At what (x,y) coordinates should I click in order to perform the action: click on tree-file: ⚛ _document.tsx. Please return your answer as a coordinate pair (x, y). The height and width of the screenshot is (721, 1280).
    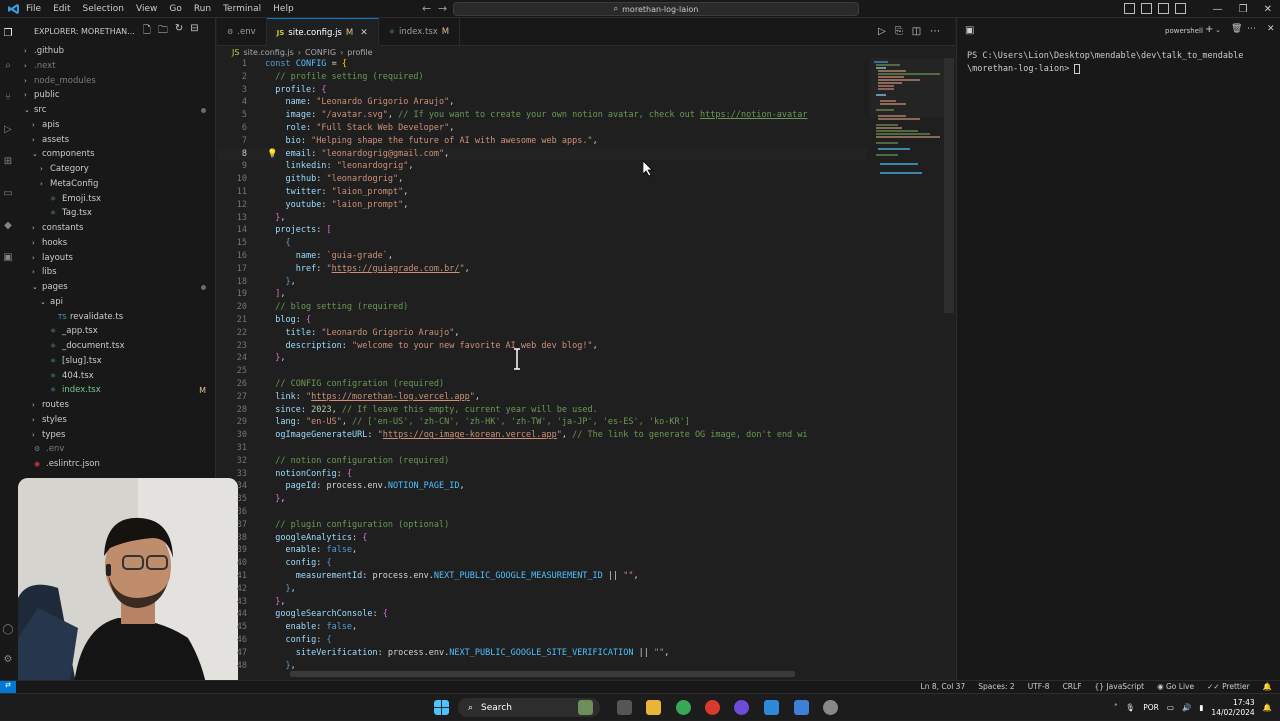
    Looking at the image, I should click on (115, 346).